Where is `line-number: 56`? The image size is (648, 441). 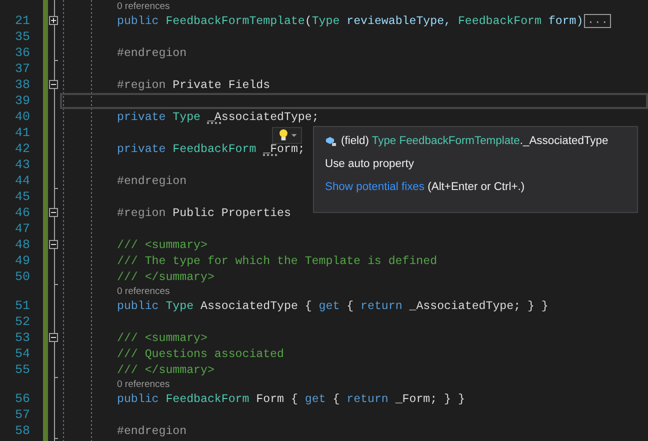
line-number: 56 is located at coordinates (22, 399).